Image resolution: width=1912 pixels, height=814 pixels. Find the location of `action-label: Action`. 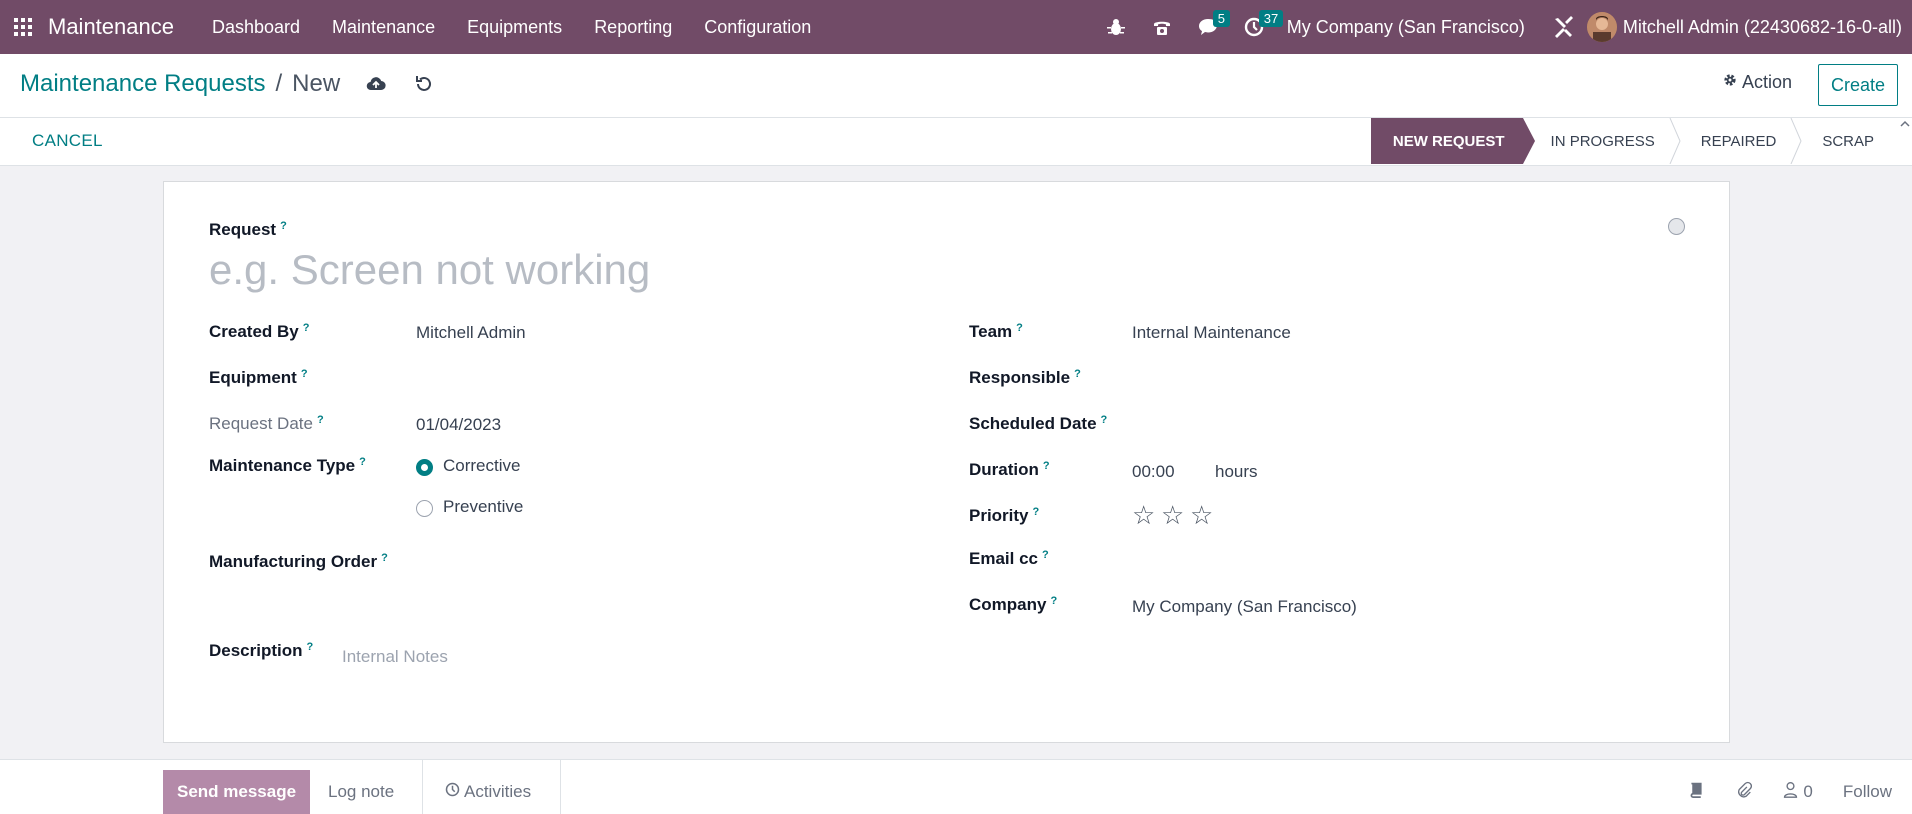

action-label: Action is located at coordinates (1766, 82).